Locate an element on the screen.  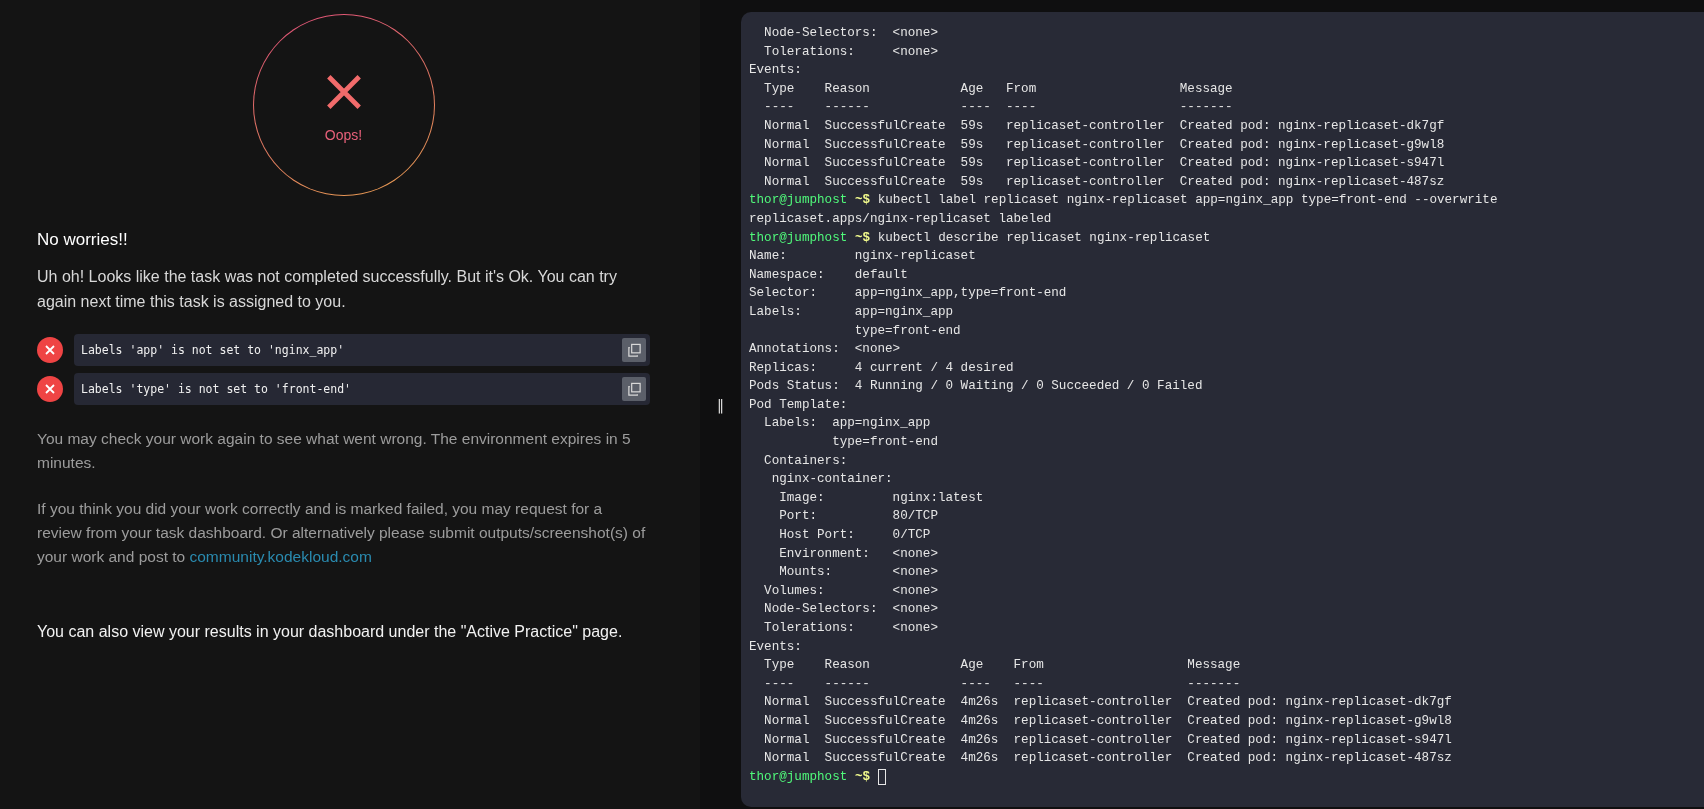
terminal-output: Host Port: 0/TCP is located at coordinates (854, 536).